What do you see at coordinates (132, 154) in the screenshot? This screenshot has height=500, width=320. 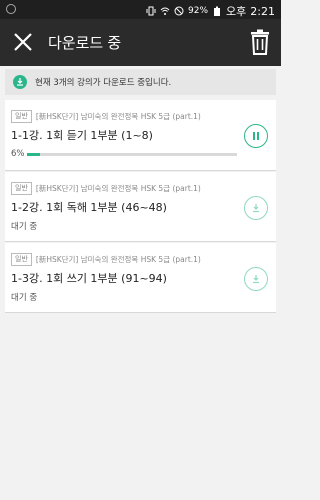 I see `progress-bar` at bounding box center [132, 154].